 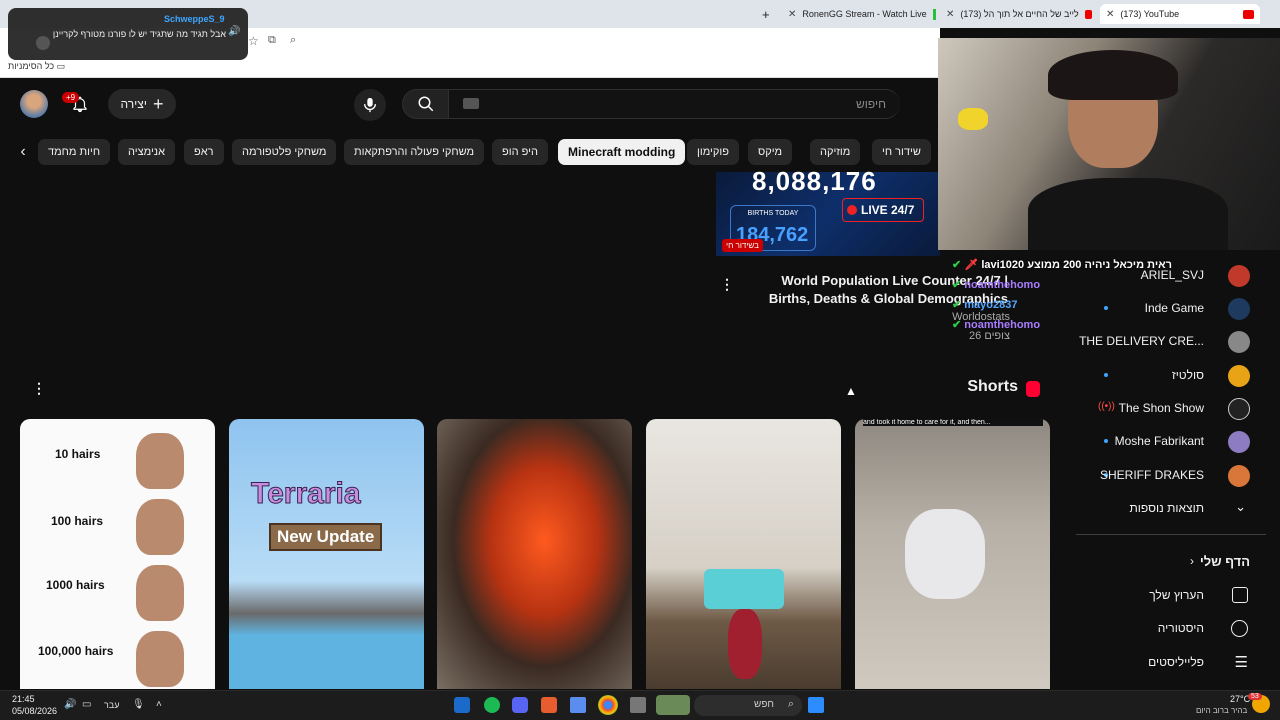 What do you see at coordinates (253, 41) in the screenshot?
I see `star-icon: ☆` at bounding box center [253, 41].